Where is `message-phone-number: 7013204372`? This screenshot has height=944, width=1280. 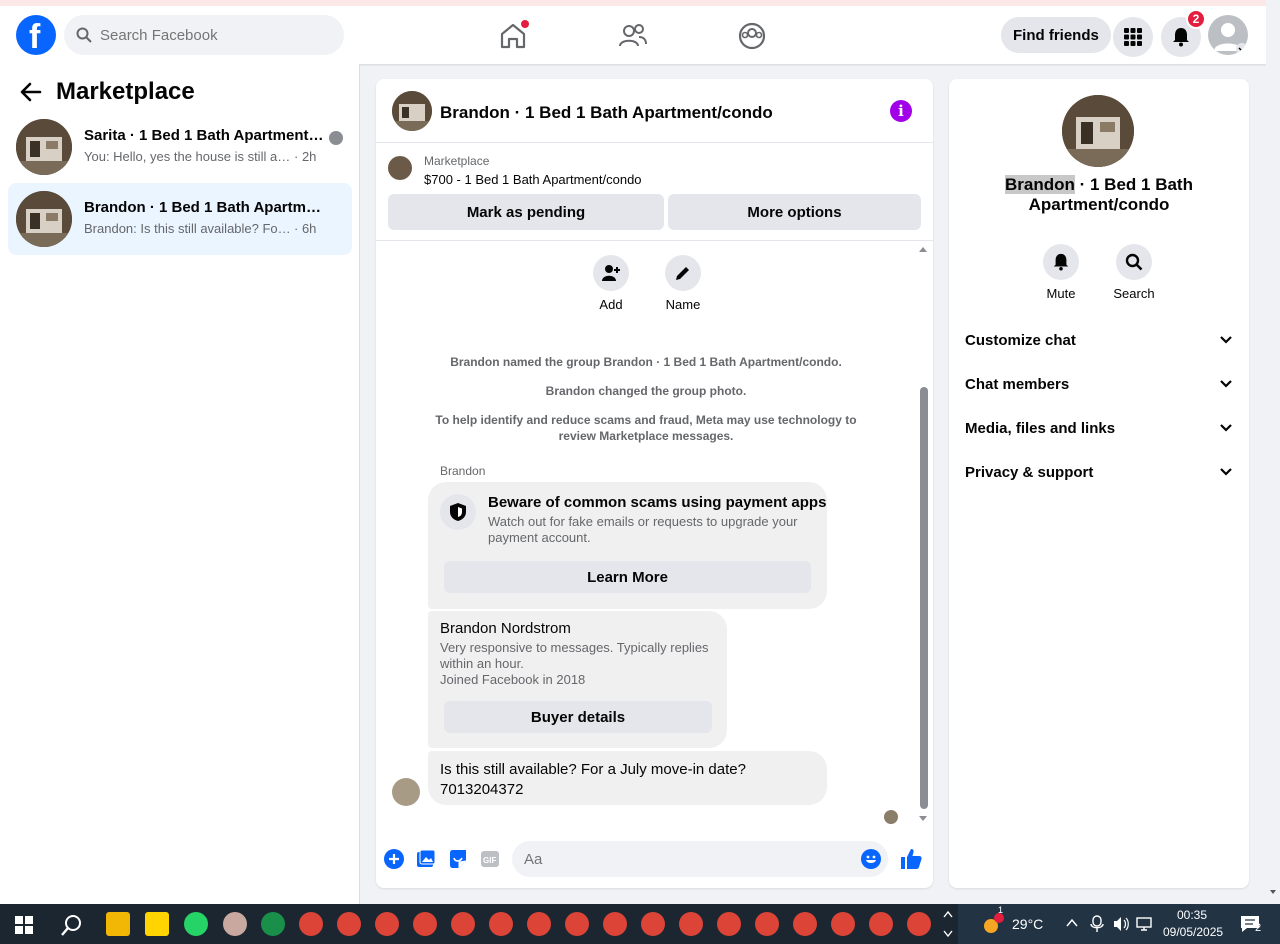 message-phone-number: 7013204372 is located at coordinates (482, 789).